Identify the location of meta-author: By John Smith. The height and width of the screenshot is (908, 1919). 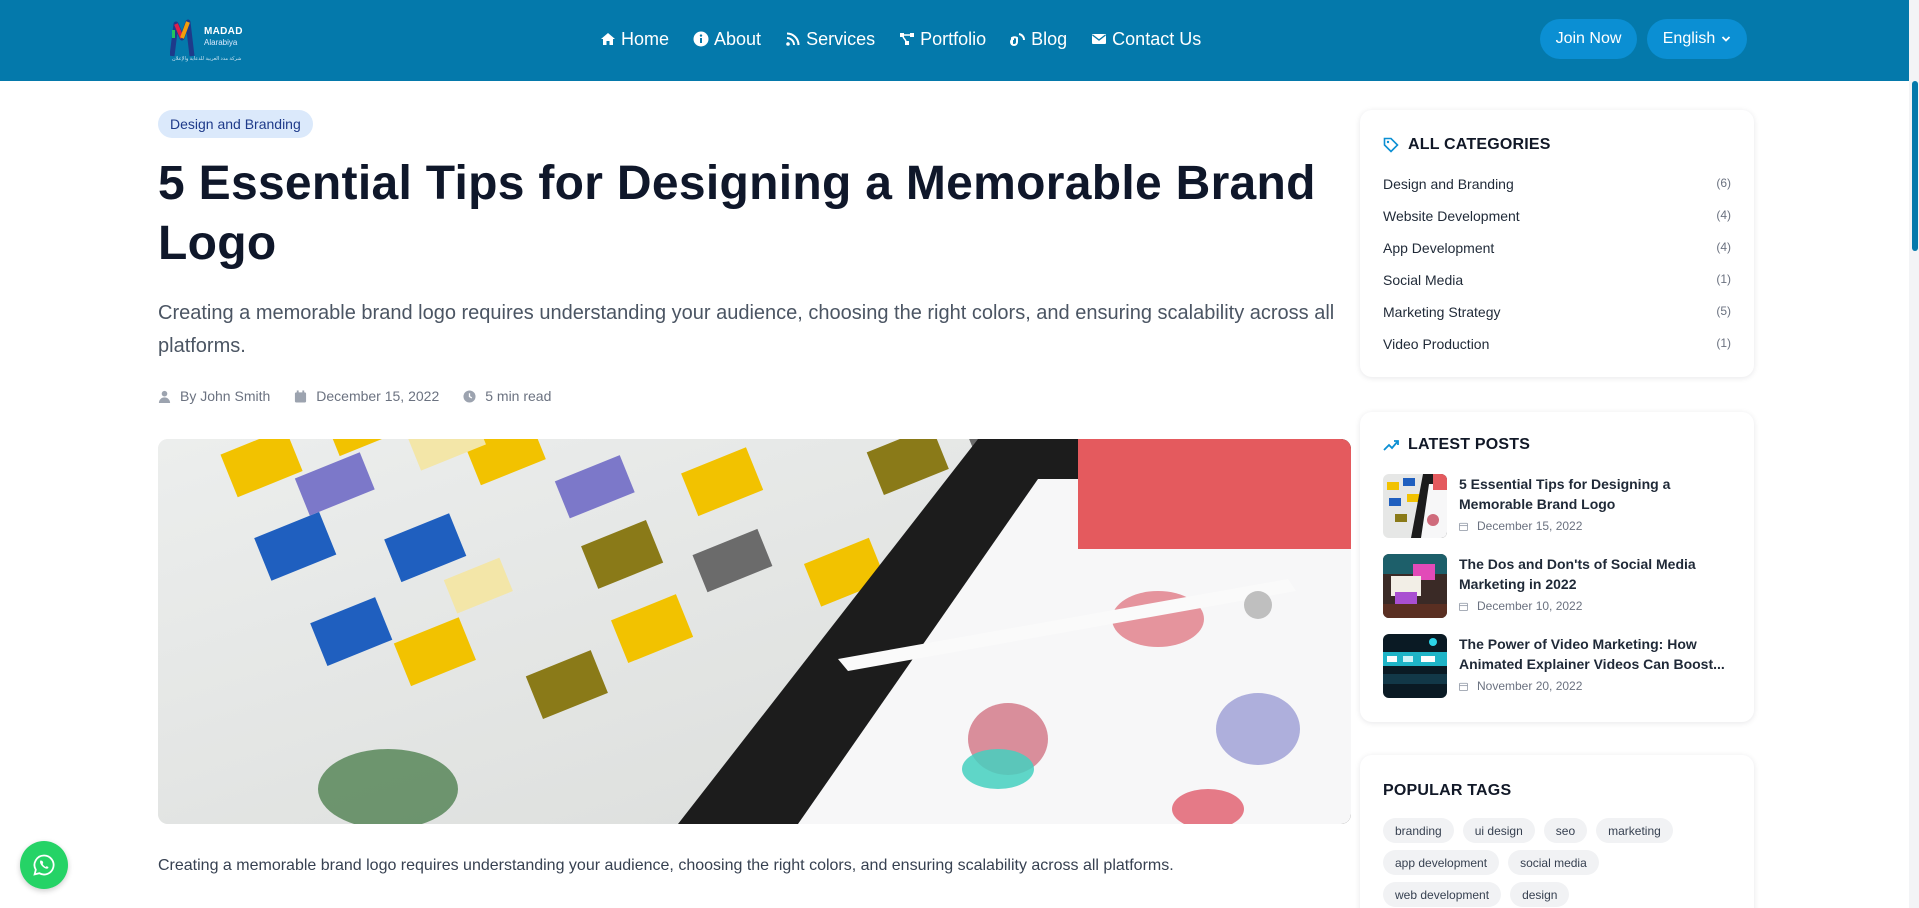
(214, 396).